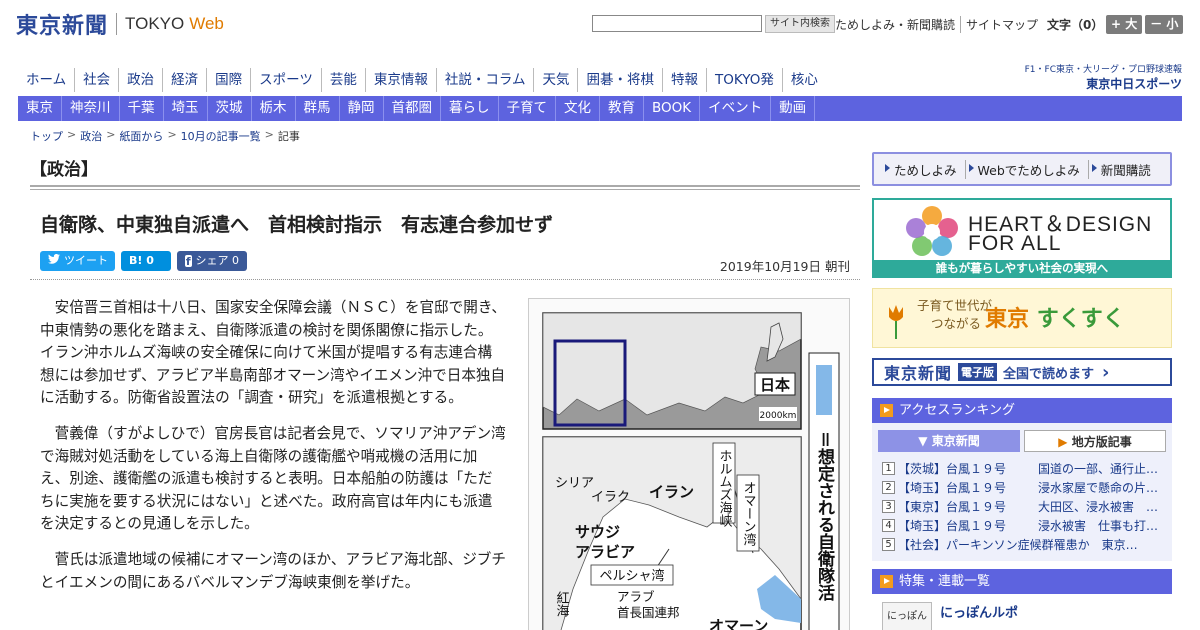  Describe the element at coordinates (923, 169) in the screenshot. I see `trial-link-tameshiyomi: ためしよみ` at that location.